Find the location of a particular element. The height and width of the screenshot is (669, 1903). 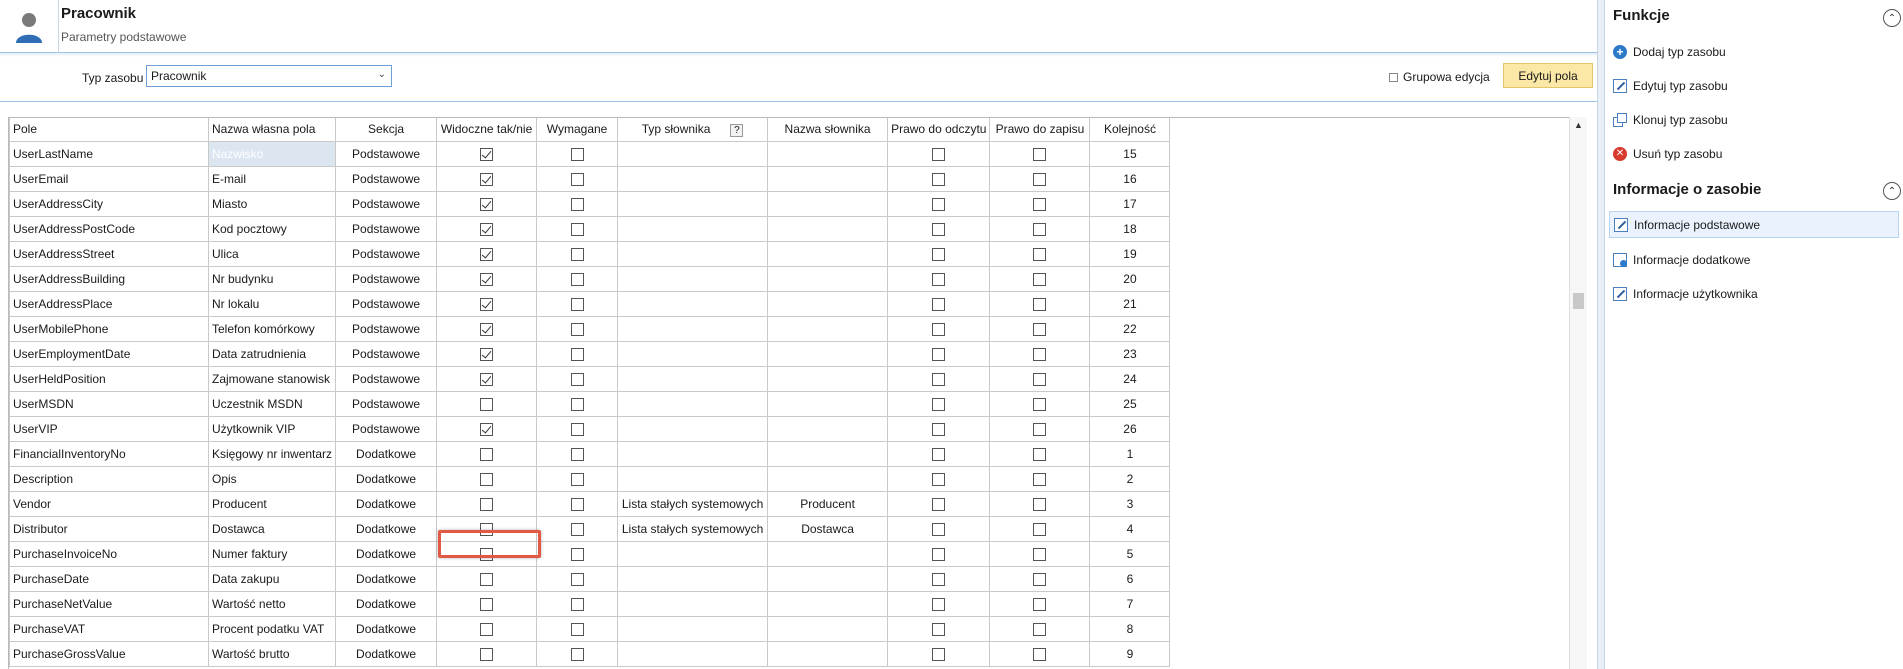

order-cell: 19 is located at coordinates (1130, 253).